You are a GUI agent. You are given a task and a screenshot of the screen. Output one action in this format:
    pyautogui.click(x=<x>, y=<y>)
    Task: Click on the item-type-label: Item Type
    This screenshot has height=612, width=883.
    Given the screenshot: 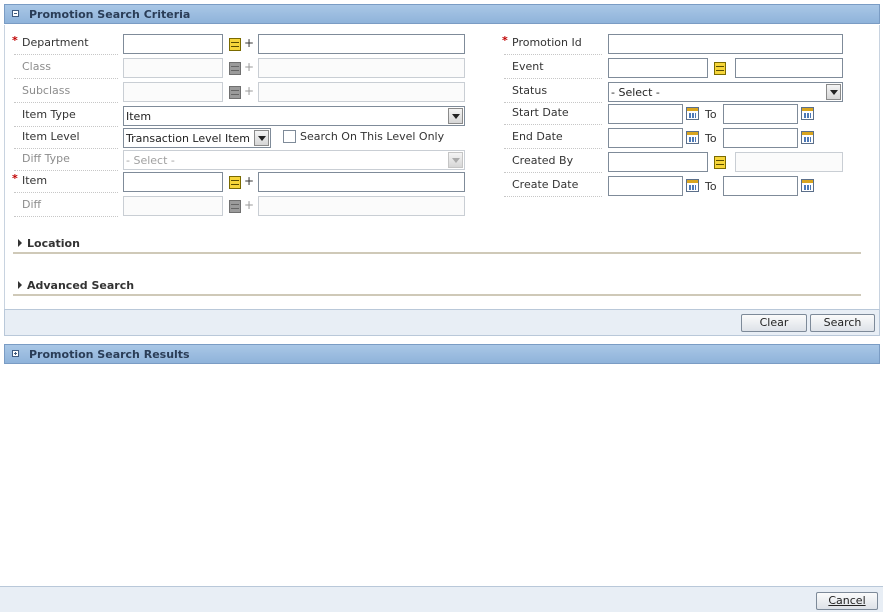 What is the action you would take?
    pyautogui.click(x=49, y=114)
    